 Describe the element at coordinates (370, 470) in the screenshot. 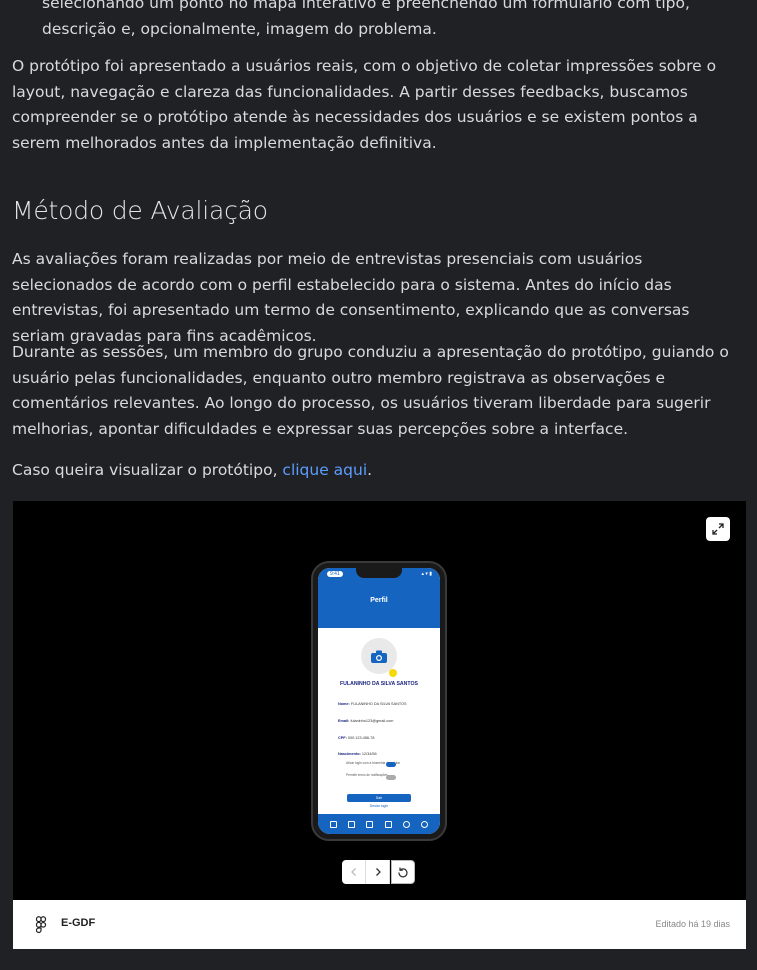

I see `view-suffix: .` at that location.